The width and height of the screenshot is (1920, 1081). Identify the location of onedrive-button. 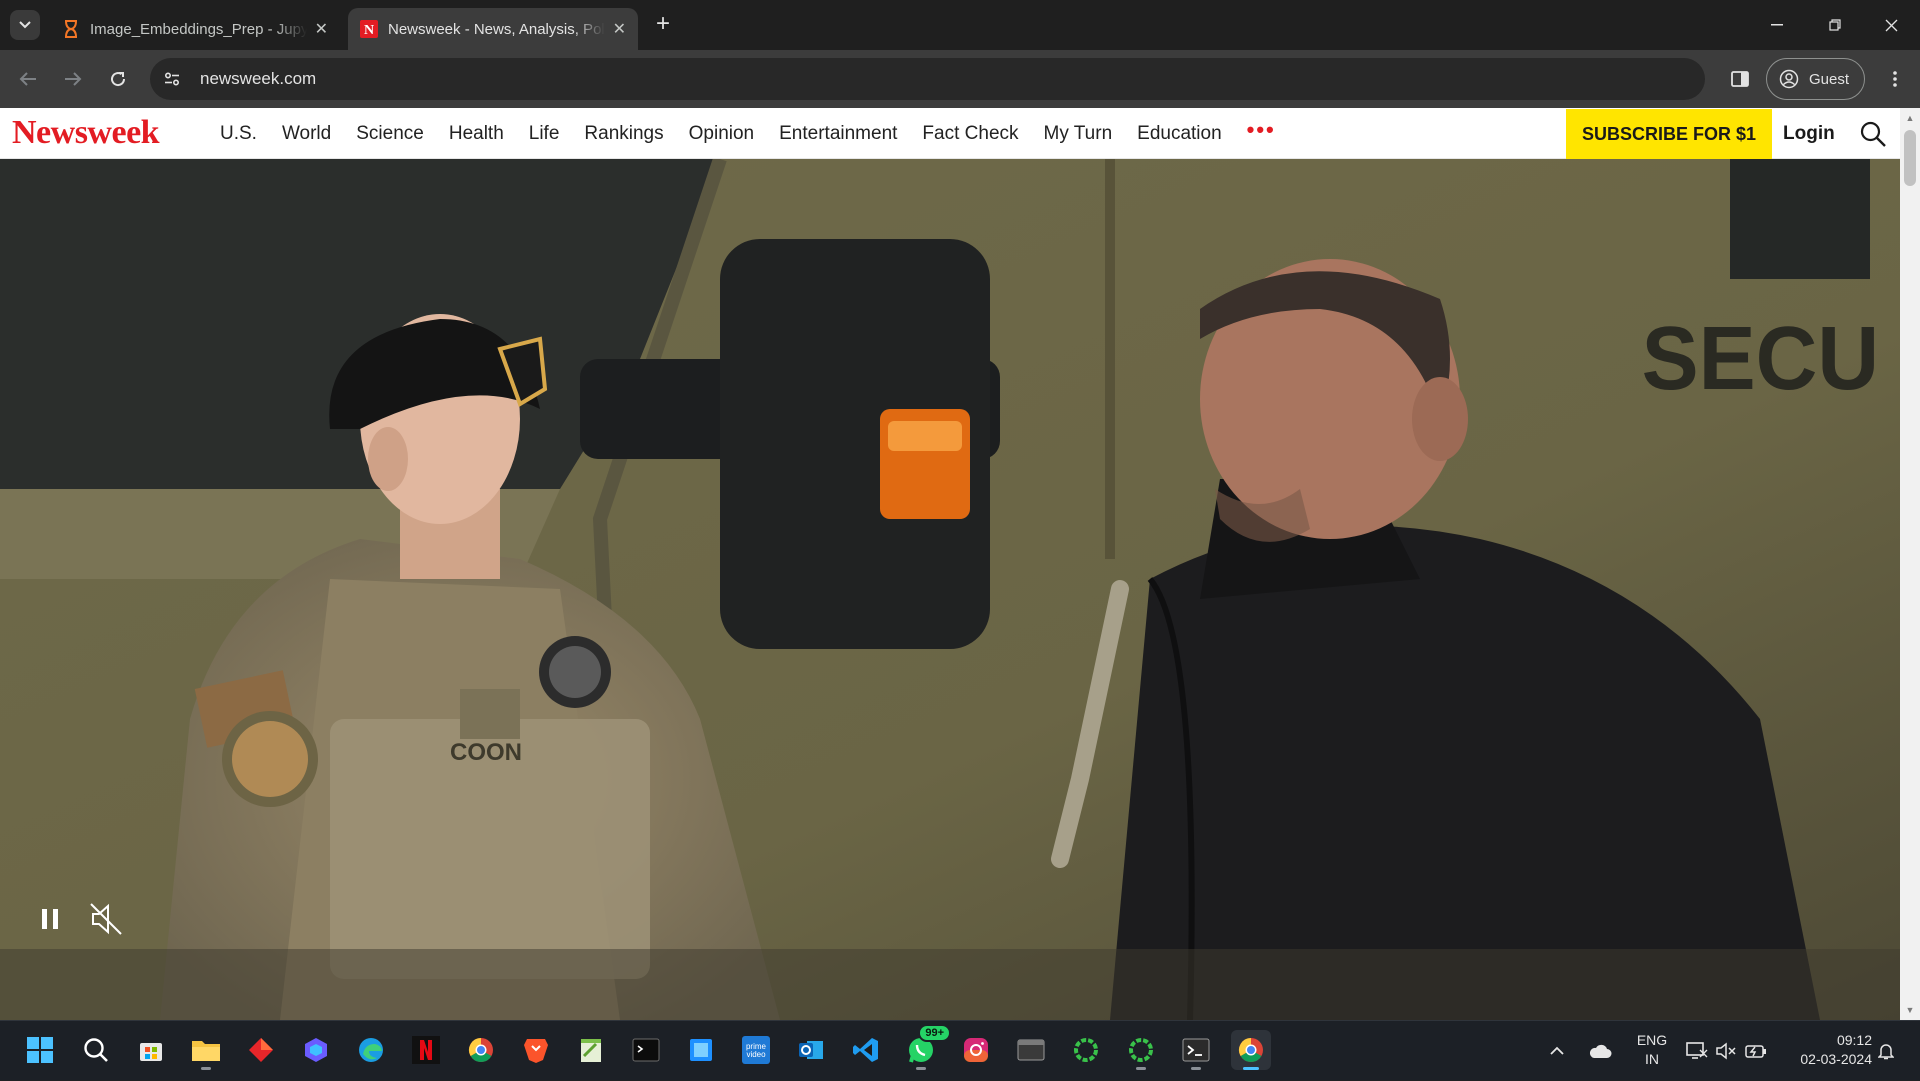
(1600, 1051).